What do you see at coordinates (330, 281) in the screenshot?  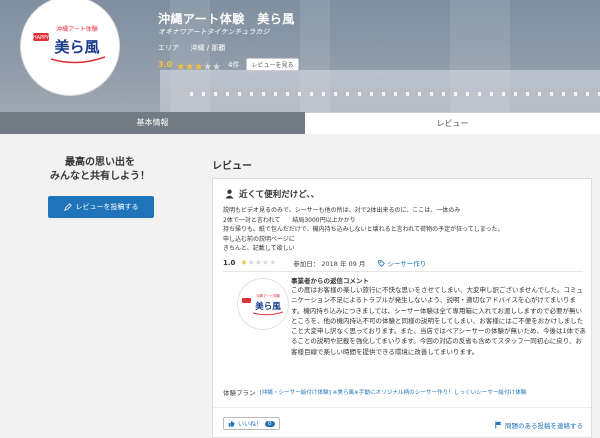 I see `owner-reply-title: 事業者からの返信コメント` at bounding box center [330, 281].